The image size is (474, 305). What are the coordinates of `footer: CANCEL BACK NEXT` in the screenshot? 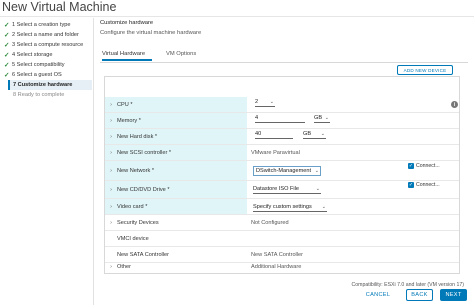 It's located at (284, 293).